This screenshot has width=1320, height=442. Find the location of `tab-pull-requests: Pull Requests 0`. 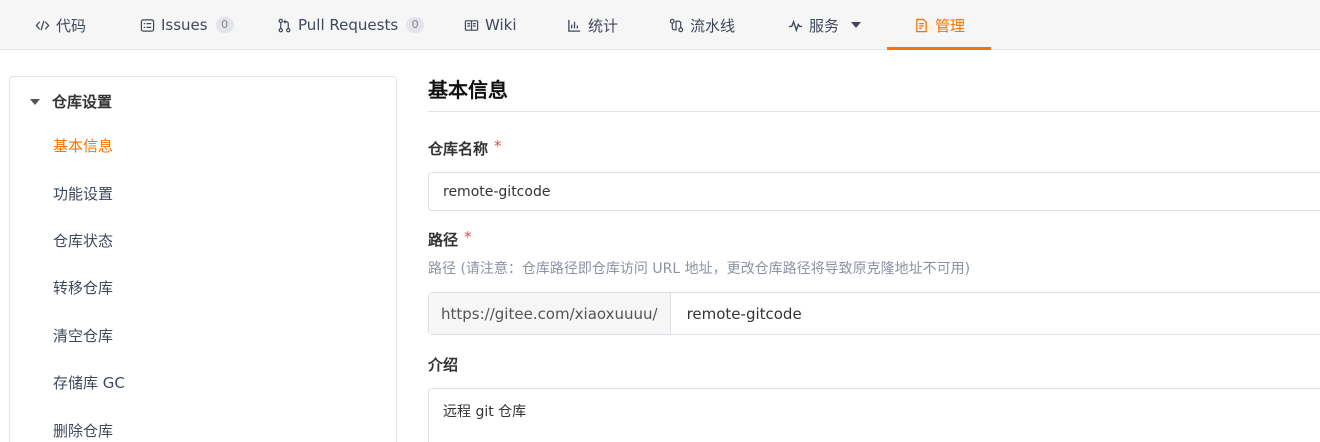

tab-pull-requests: Pull Requests 0 is located at coordinates (350, 25).